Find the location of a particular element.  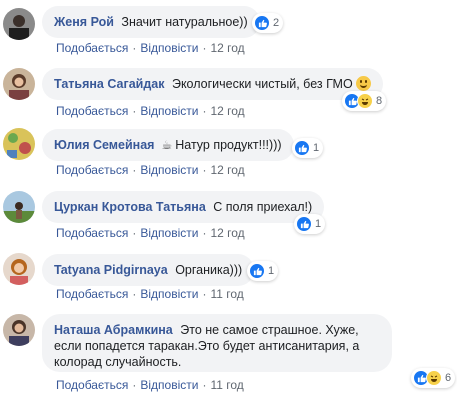

reactions-count: 6 is located at coordinates (448, 378).